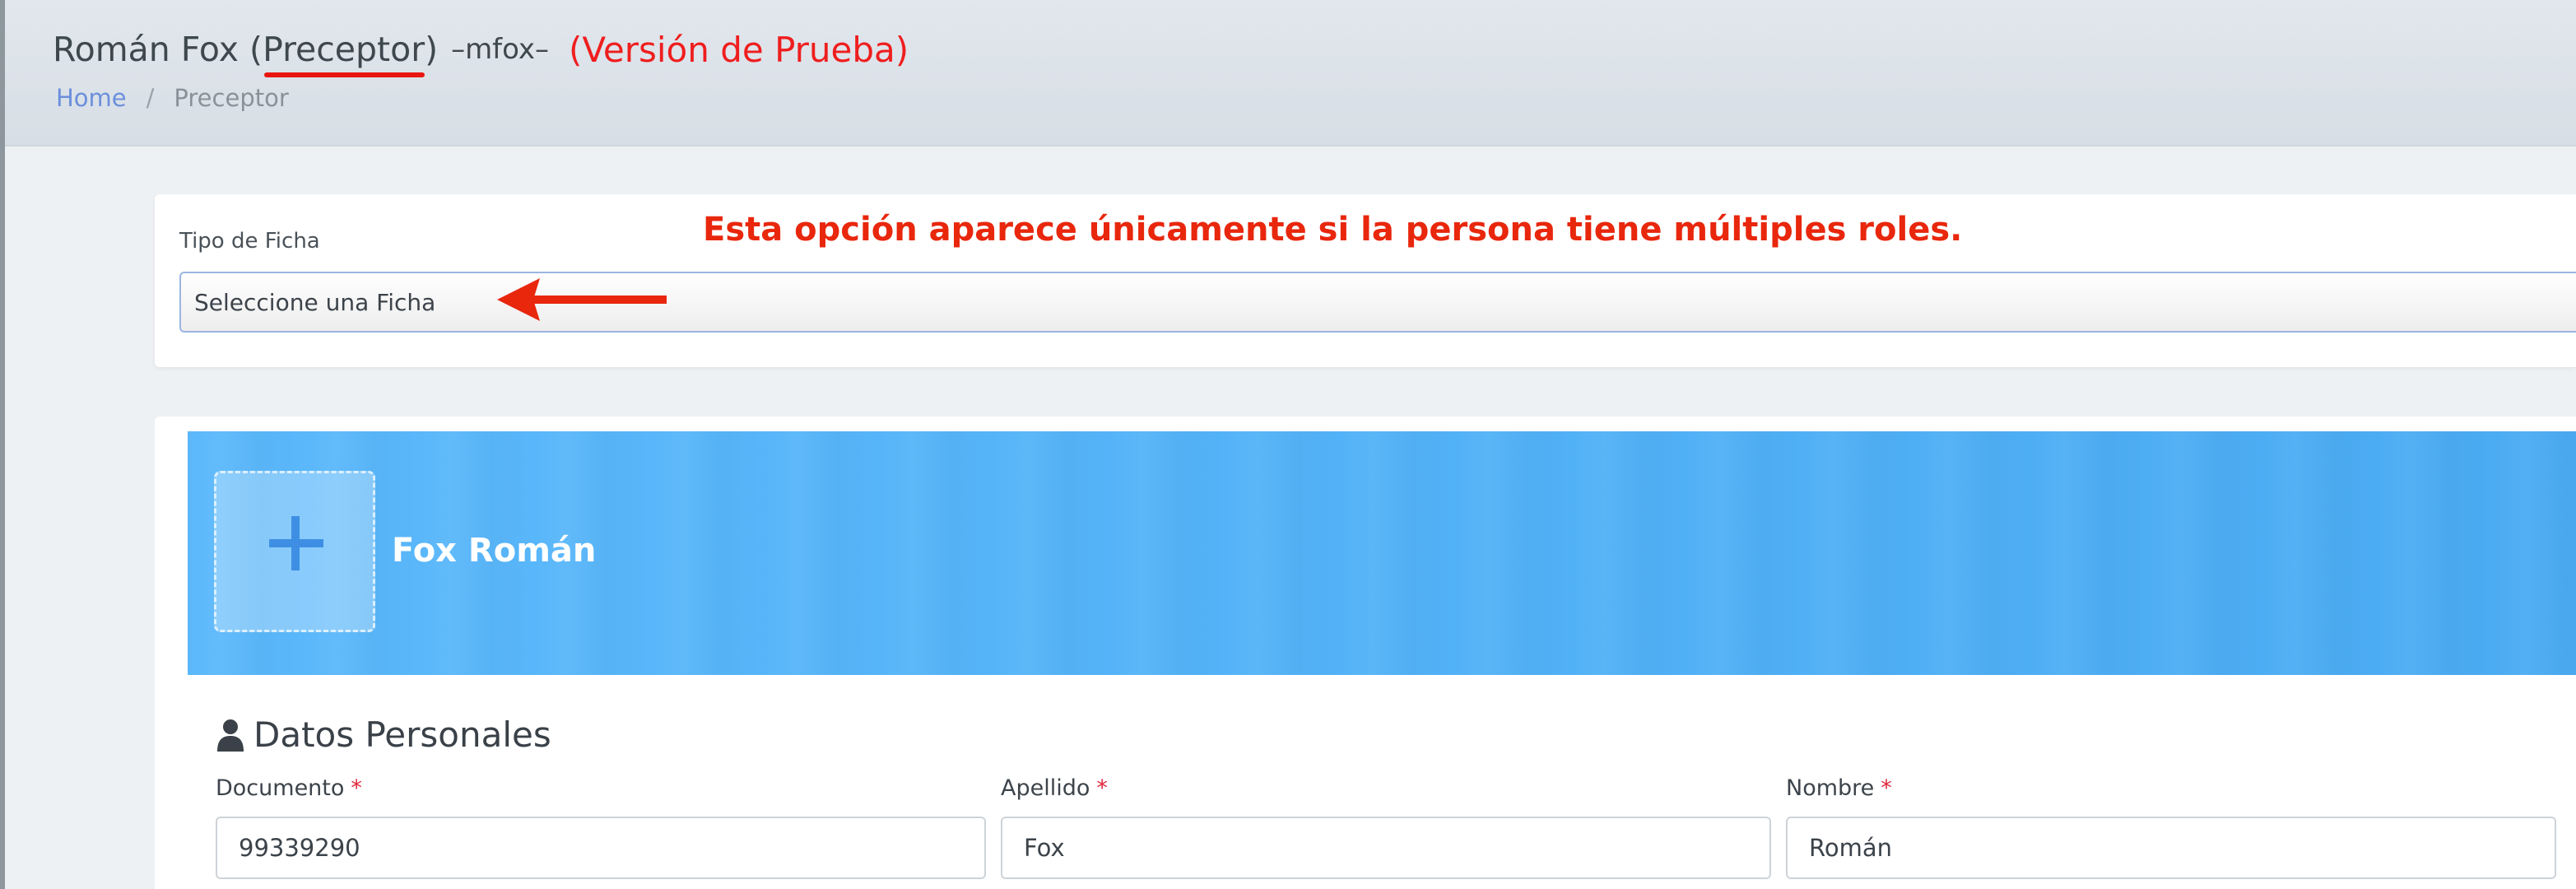 Image resolution: width=2576 pixels, height=889 pixels. I want to click on nombre-label-text: Nombre, so click(1830, 788).